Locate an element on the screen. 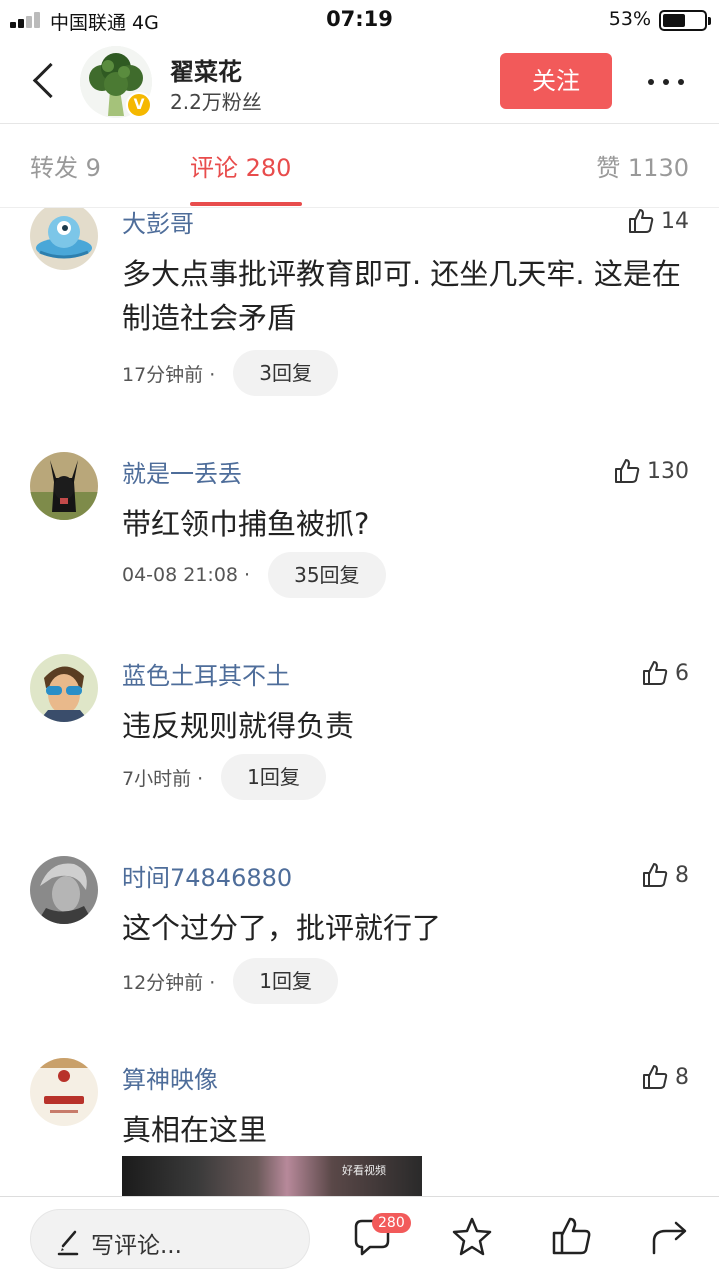 This screenshot has width=719, height=1280. back-button is located at coordinates (44, 80).